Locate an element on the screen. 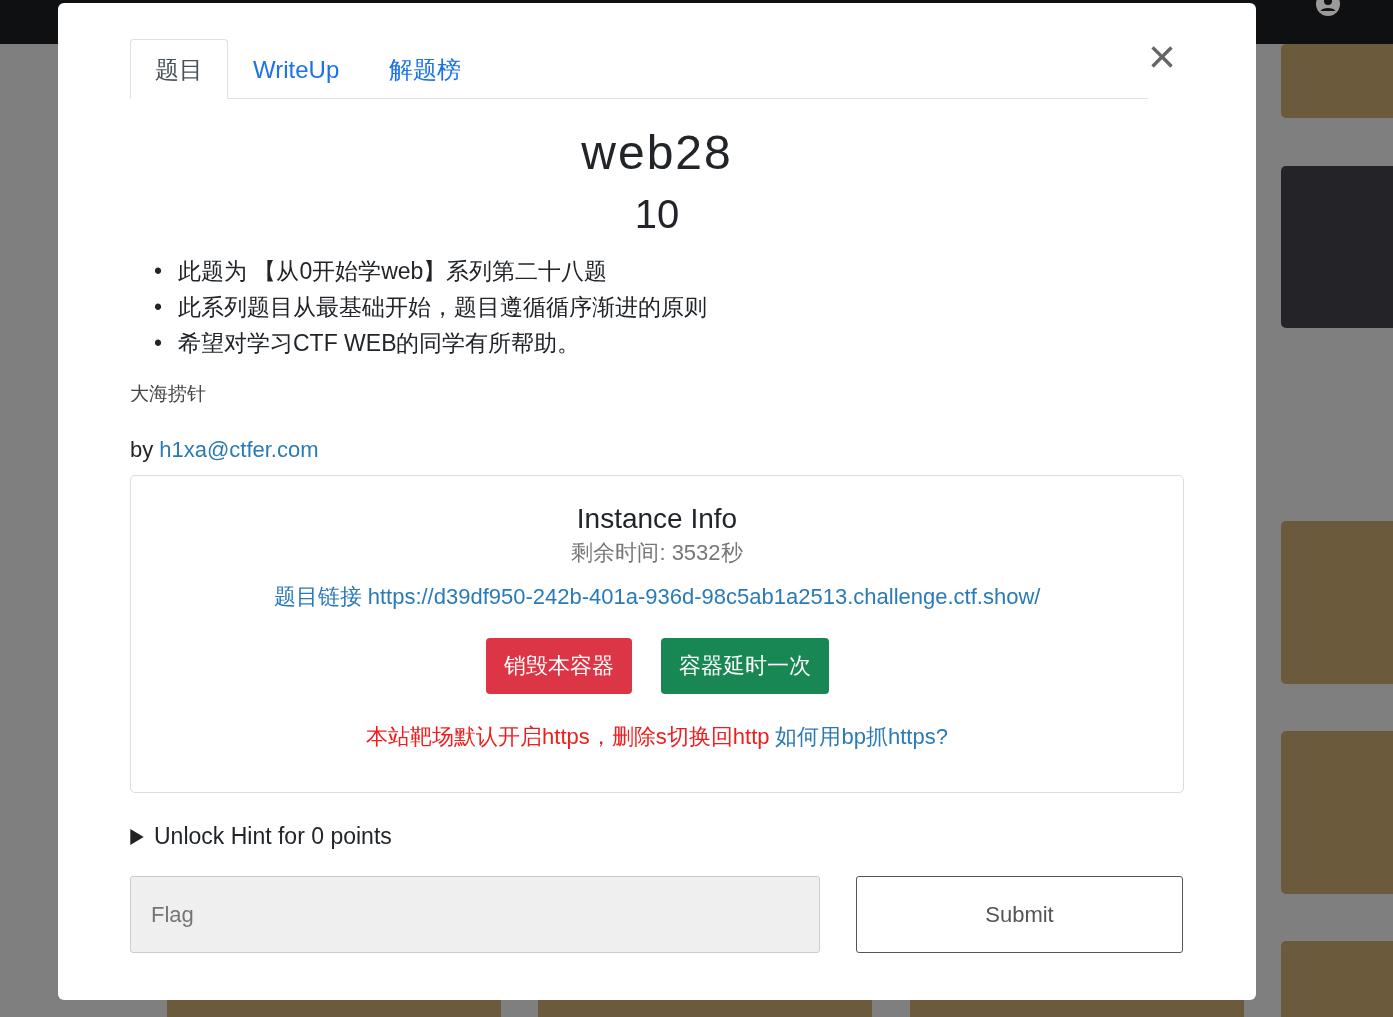 This screenshot has width=1393, height=1017. help-link: 如何用bp抓https? is located at coordinates (861, 737).